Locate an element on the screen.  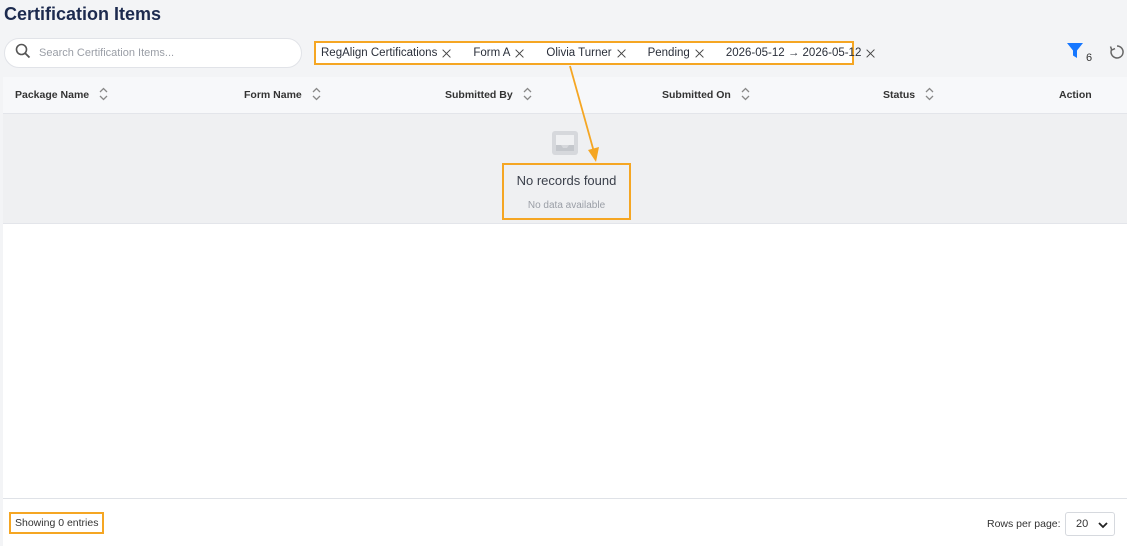
entries-count: Showing 0 entries is located at coordinates (56, 523).